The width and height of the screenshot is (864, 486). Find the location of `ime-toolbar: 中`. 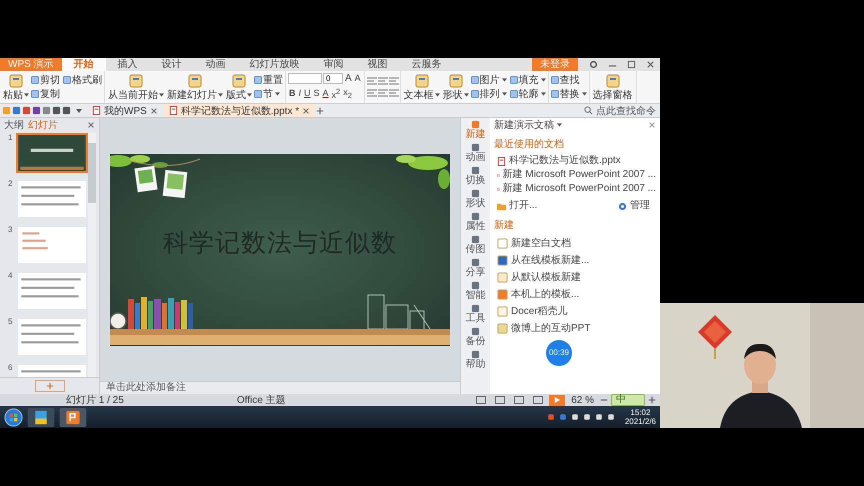

ime-toolbar: 中 is located at coordinates (628, 400).